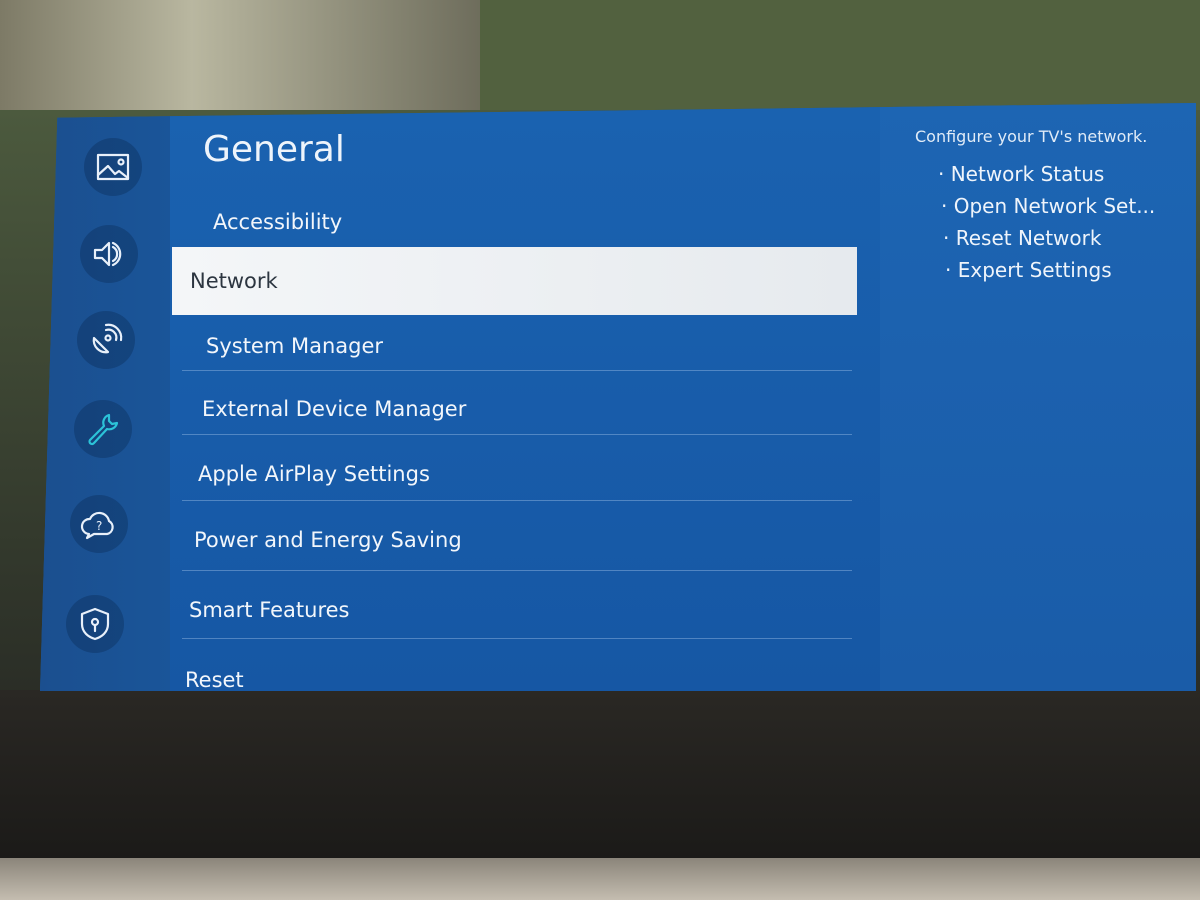  What do you see at coordinates (1022, 238) in the screenshot?
I see `detail-reset-network: · Reset Network` at bounding box center [1022, 238].